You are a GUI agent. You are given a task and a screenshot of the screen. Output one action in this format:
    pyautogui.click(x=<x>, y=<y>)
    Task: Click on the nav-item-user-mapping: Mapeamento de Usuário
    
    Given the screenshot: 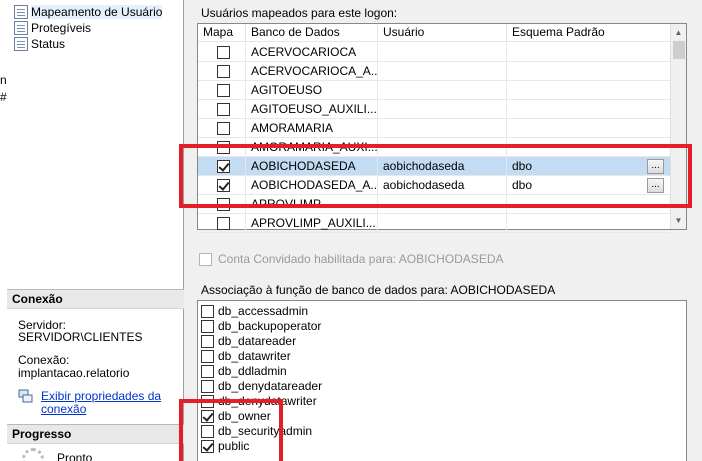 What is the action you would take?
    pyautogui.click(x=88, y=12)
    